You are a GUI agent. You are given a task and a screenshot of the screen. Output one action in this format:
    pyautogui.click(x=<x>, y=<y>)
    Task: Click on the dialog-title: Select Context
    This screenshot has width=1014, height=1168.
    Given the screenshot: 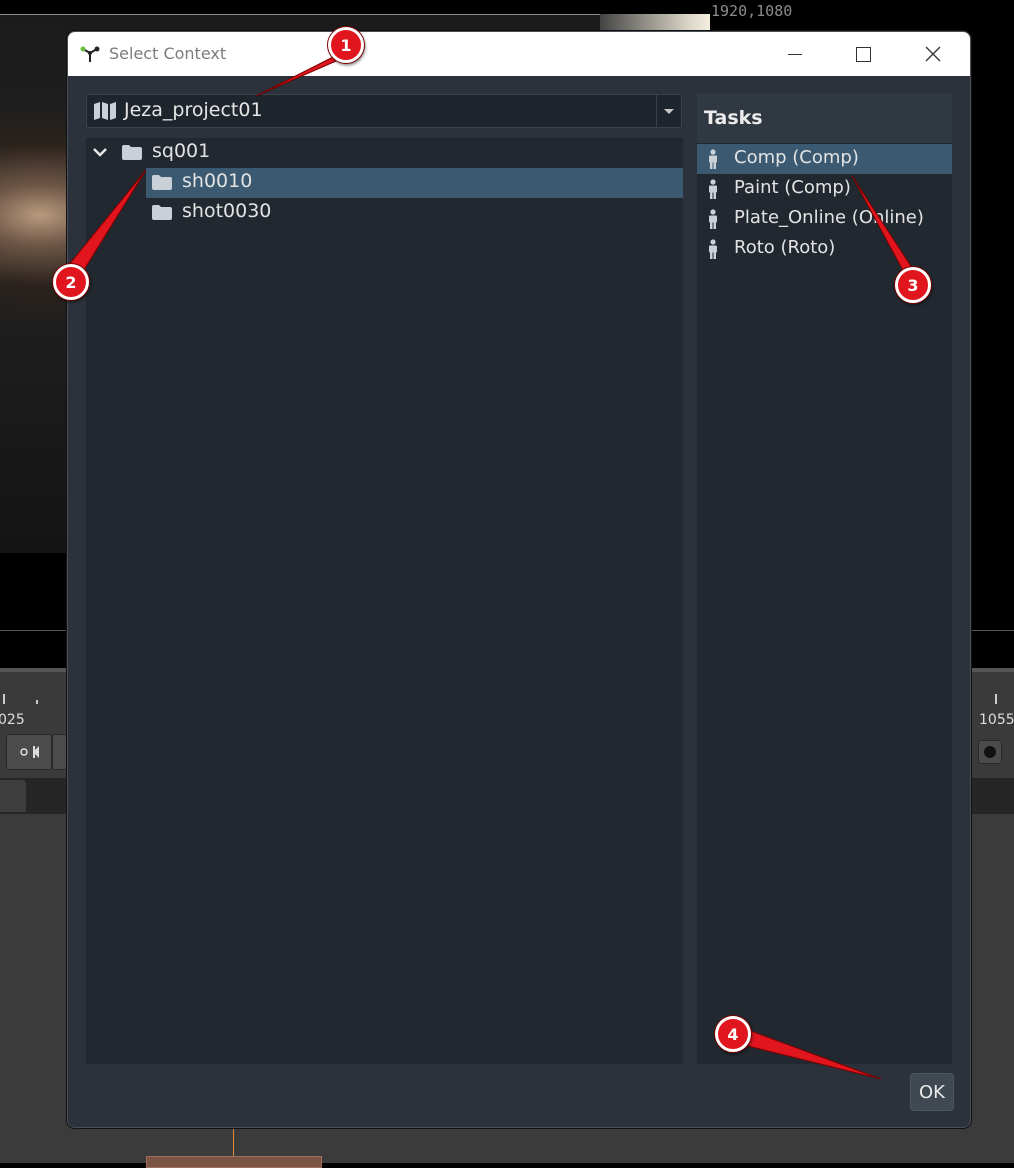 What is the action you would take?
    pyautogui.click(x=168, y=53)
    